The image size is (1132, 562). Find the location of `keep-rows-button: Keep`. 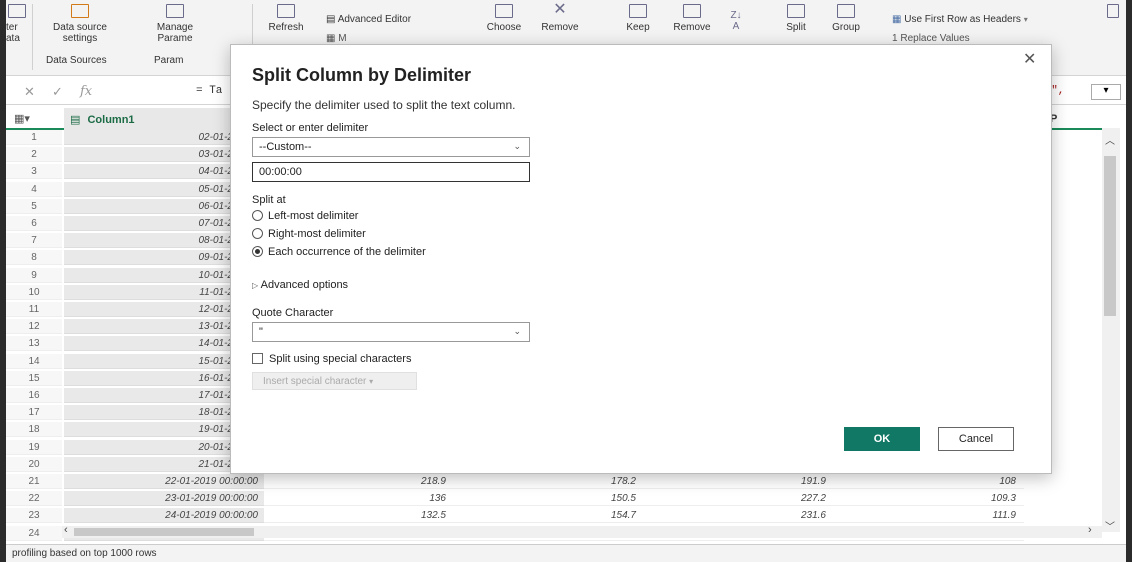

keep-rows-button: Keep is located at coordinates (638, 18).